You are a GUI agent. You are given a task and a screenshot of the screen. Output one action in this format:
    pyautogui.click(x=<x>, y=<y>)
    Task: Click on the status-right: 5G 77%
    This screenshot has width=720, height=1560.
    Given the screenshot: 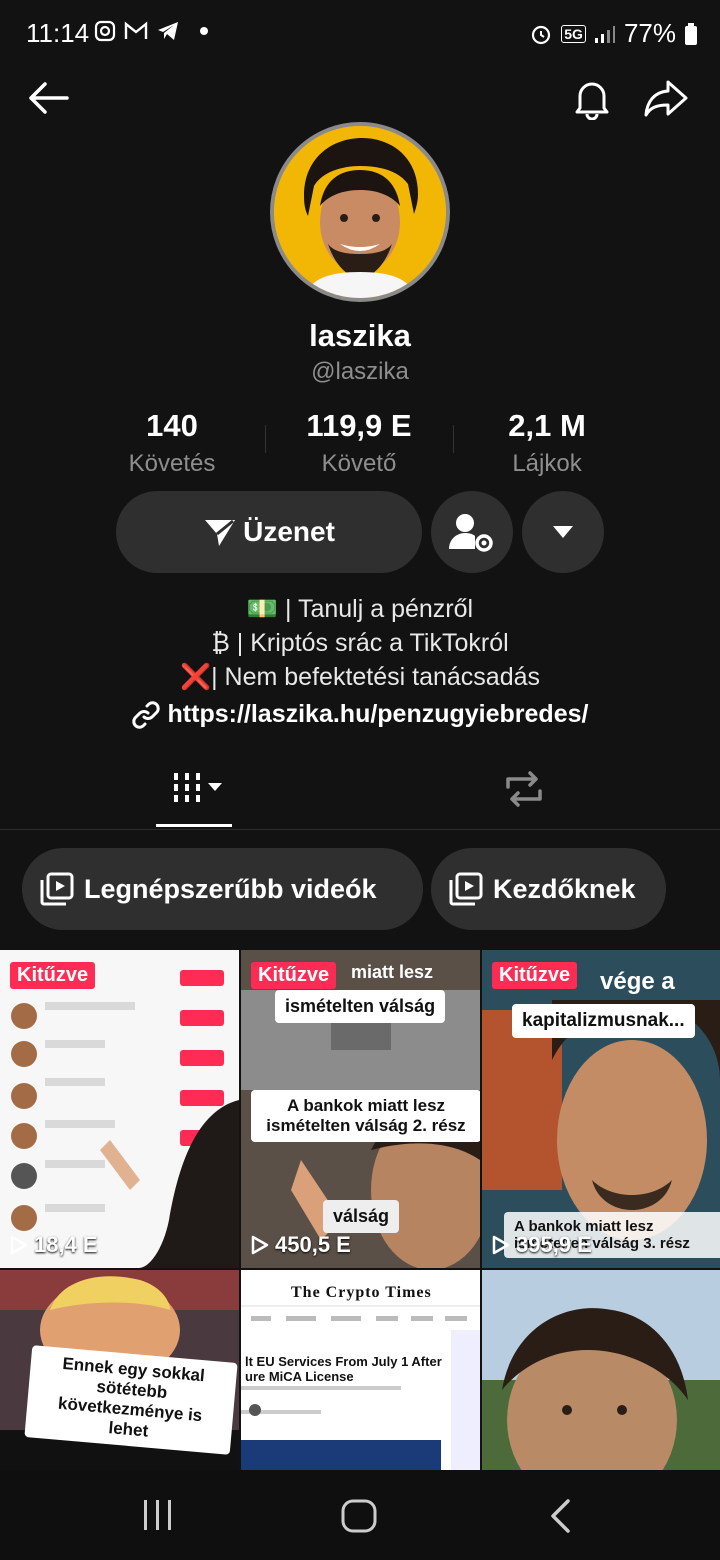 What is the action you would take?
    pyautogui.click(x=613, y=33)
    